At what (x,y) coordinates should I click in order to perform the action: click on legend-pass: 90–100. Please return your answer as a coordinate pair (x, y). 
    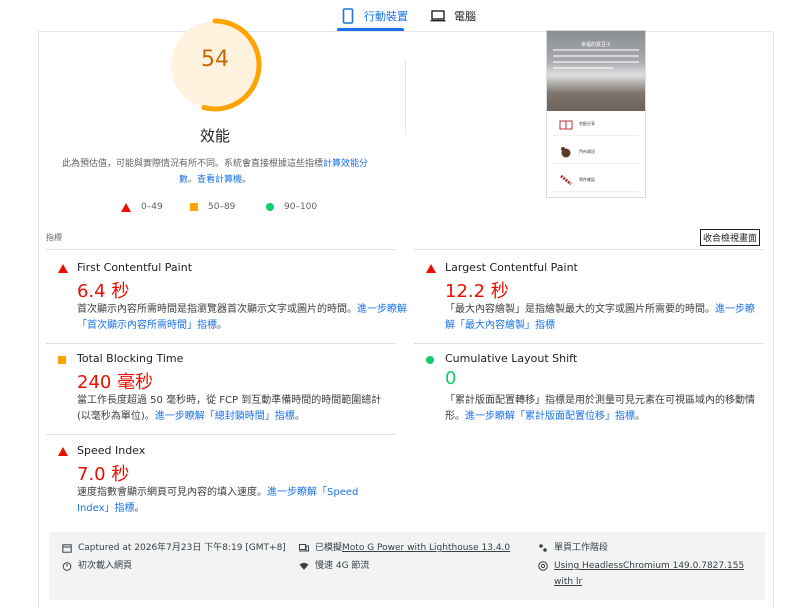
    Looking at the image, I should click on (291, 207).